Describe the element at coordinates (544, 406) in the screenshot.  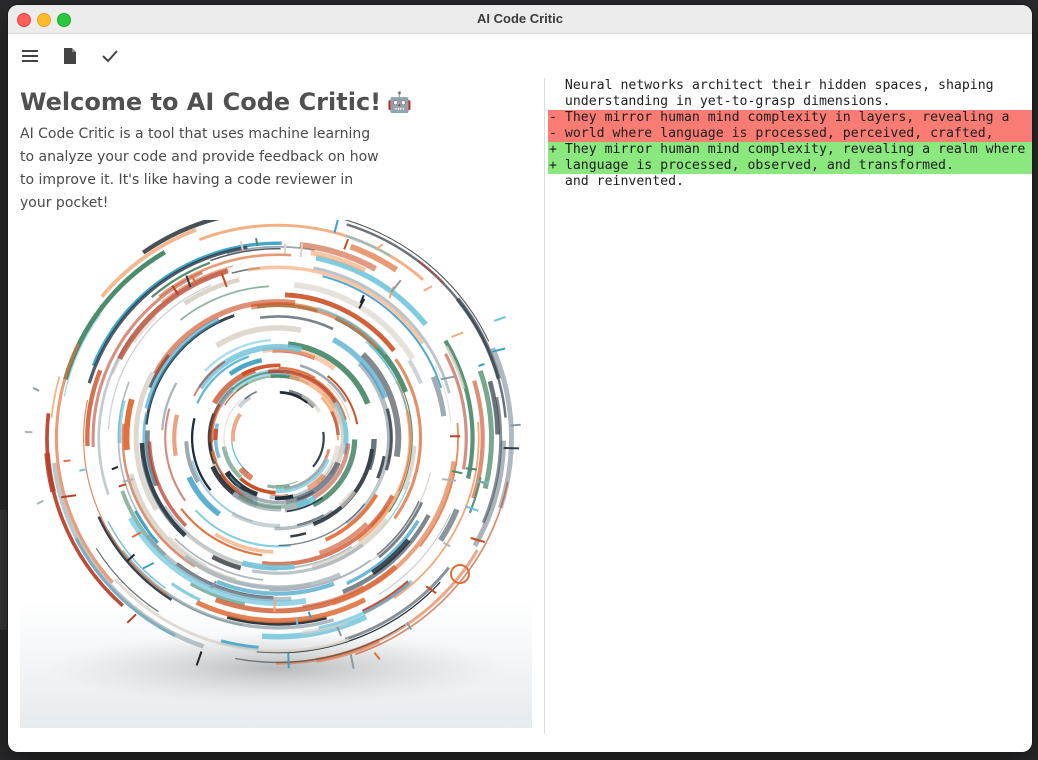
I see `pane-divider` at that location.